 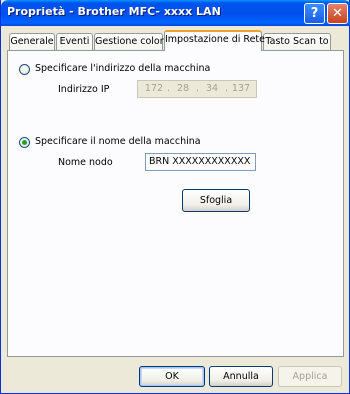 I want to click on tab-tasto-scan-to: Tasto Scan to, so click(x=297, y=41).